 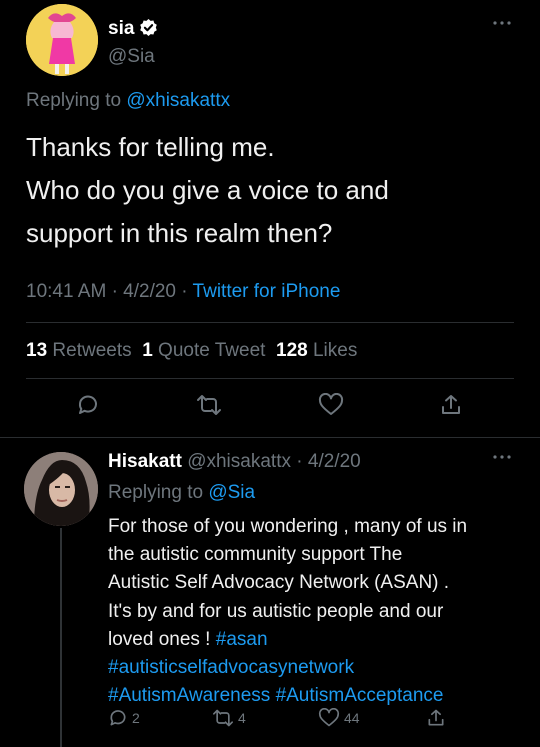 I want to click on user-handle: @Sia, so click(x=131, y=57).